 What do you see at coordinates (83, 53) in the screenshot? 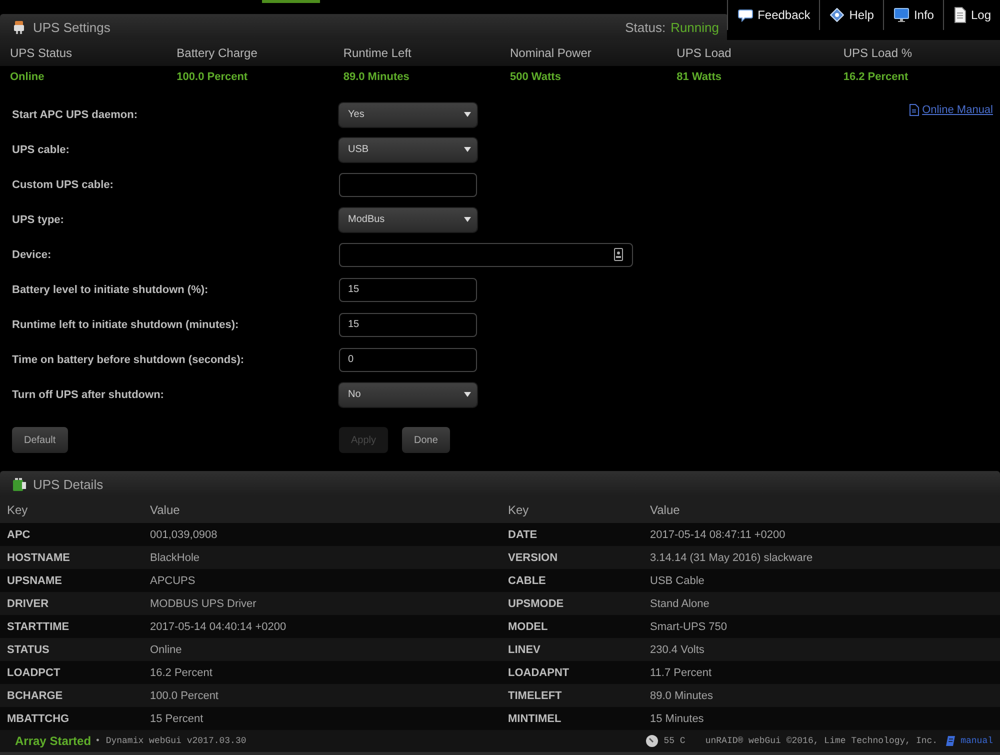
I see `summary-heading: UPS Status` at bounding box center [83, 53].